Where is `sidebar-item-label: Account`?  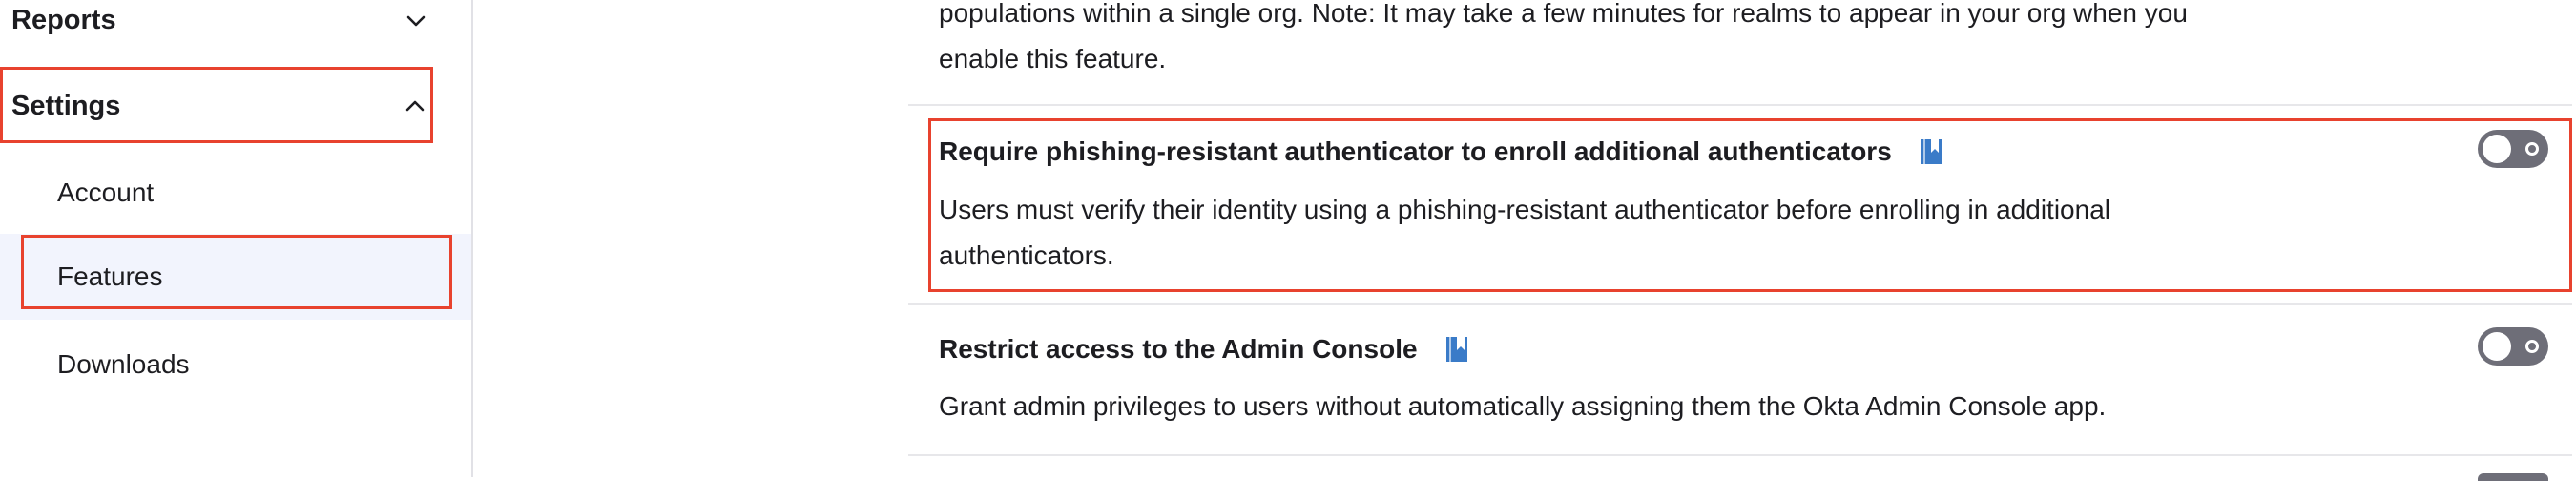 sidebar-item-label: Account is located at coordinates (106, 193).